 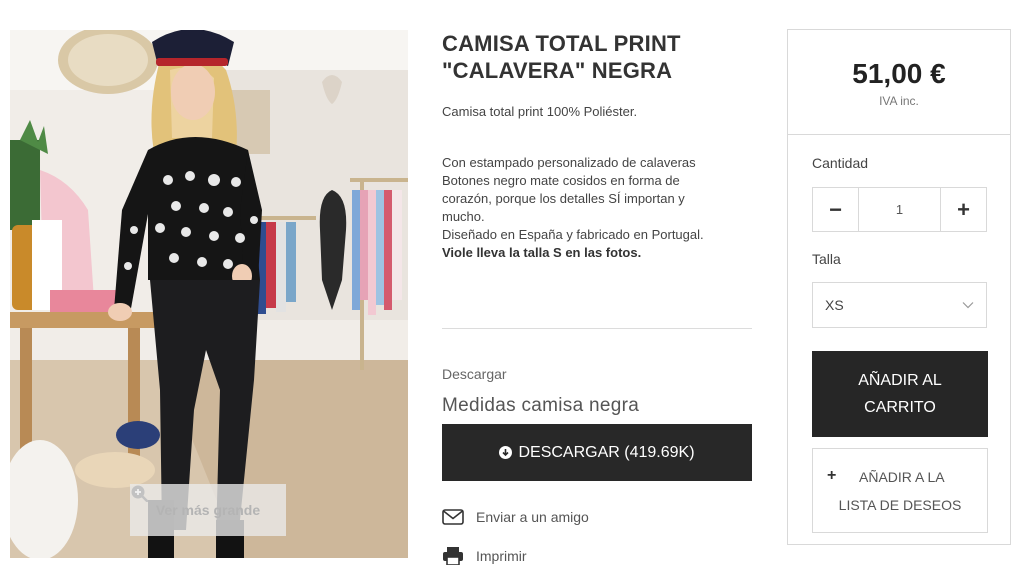 What do you see at coordinates (899, 73) in the screenshot?
I see `product-price: 51,00 €` at bounding box center [899, 73].